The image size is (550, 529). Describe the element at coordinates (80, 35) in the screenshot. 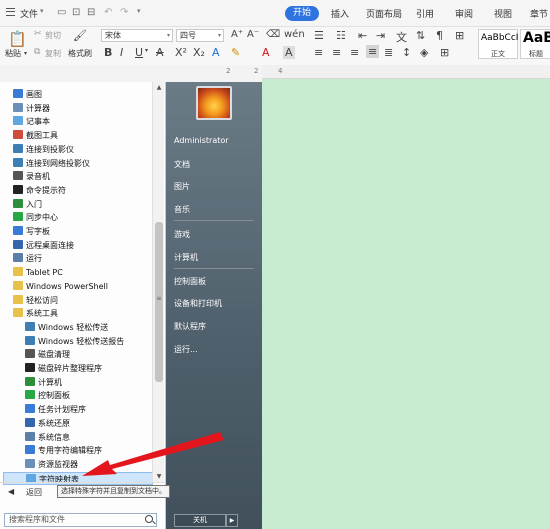

I see `format-painter-icon: 🖌` at that location.